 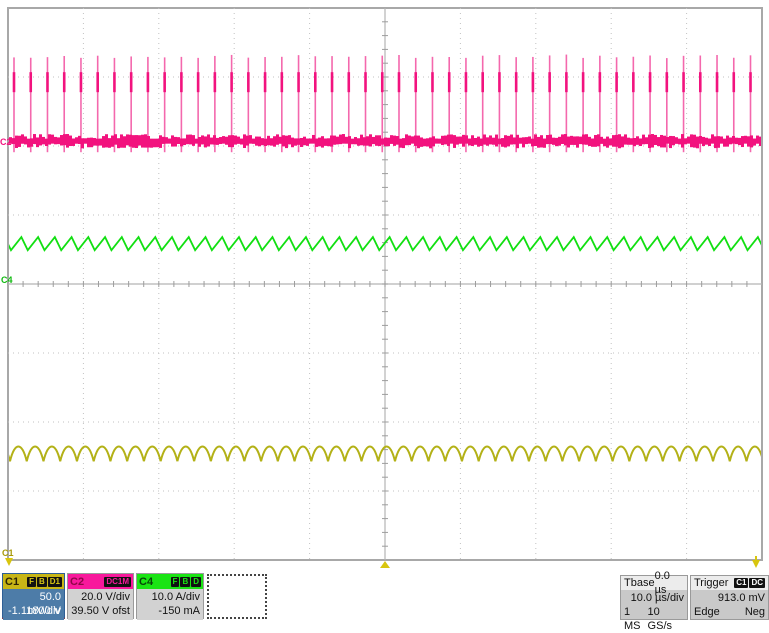 I want to click on channel-badges-c1: F B D1, so click(x=44, y=581).